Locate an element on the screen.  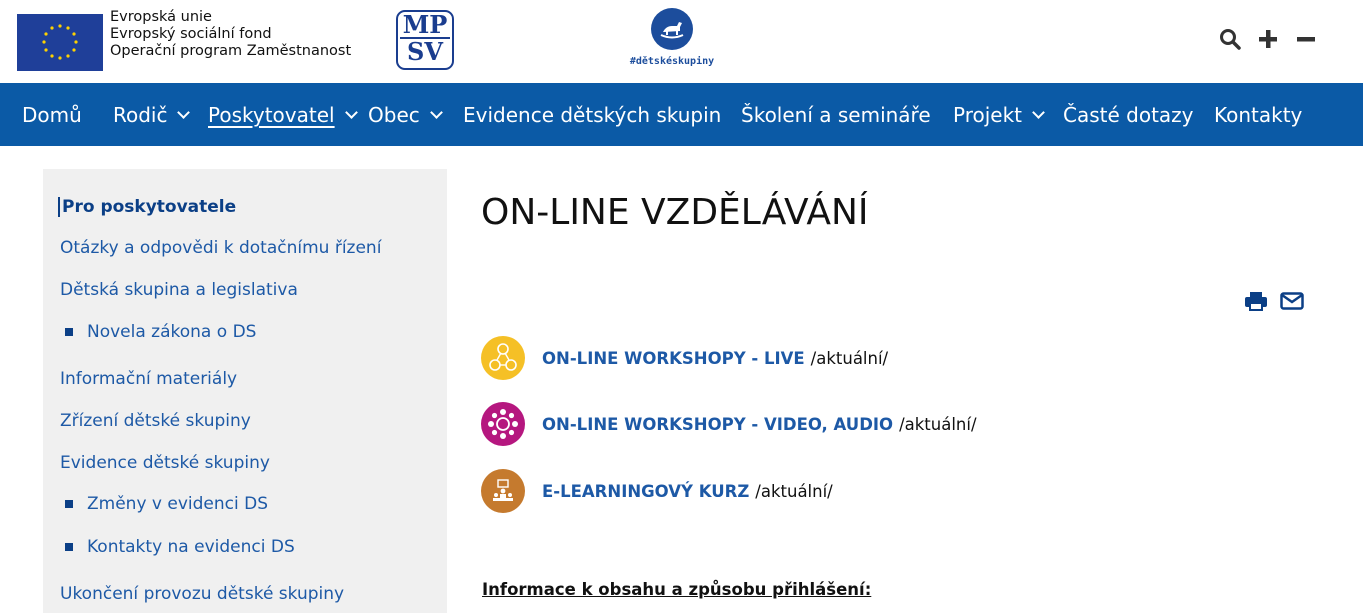
print-button is located at coordinates (1256, 301).